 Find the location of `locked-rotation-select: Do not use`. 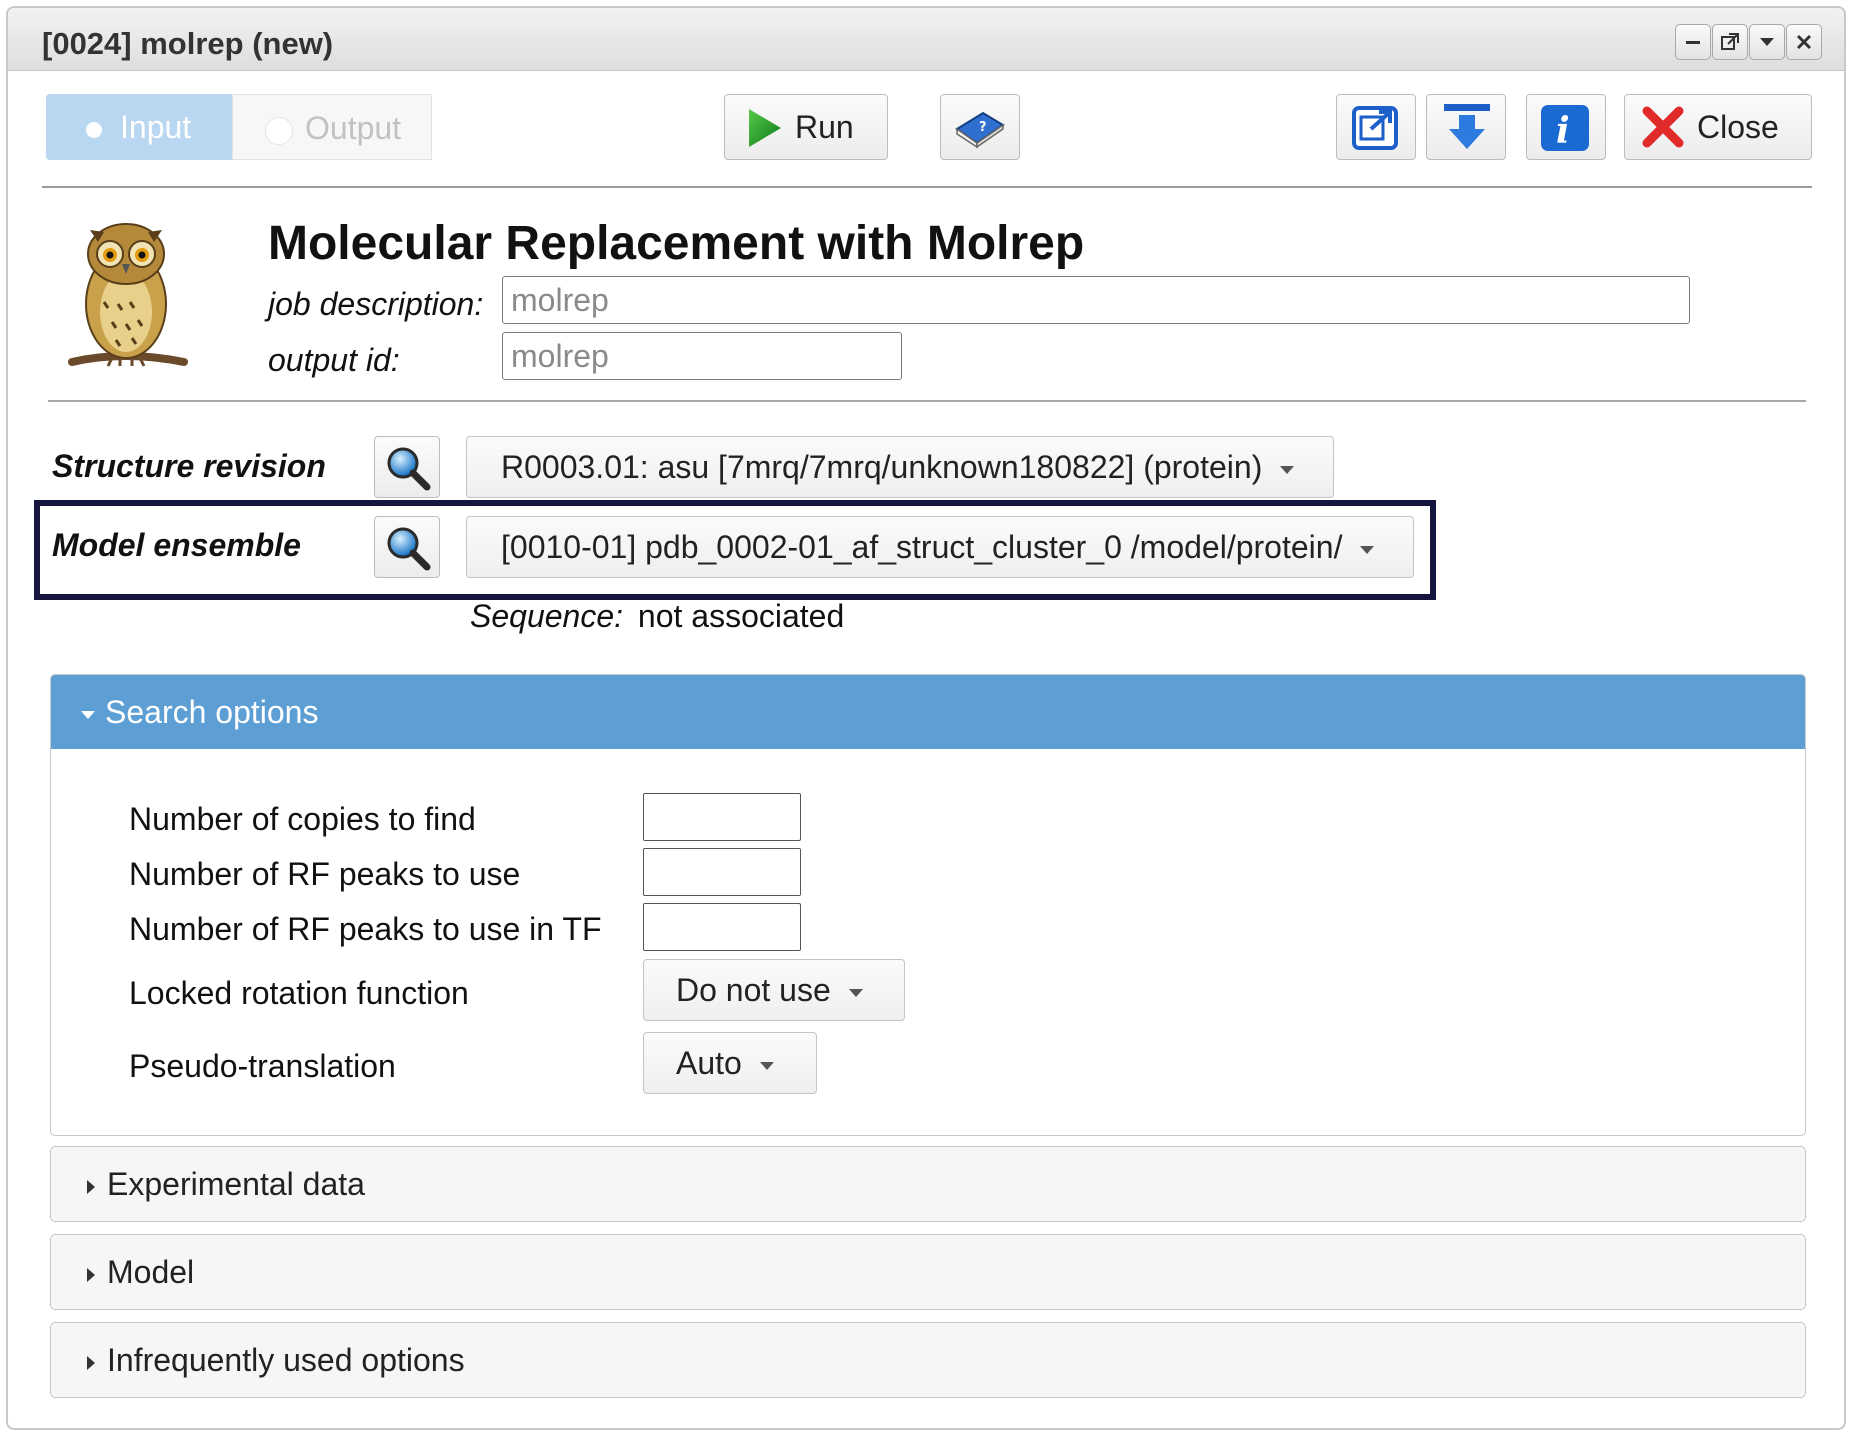

locked-rotation-select: Do not use is located at coordinates (774, 990).